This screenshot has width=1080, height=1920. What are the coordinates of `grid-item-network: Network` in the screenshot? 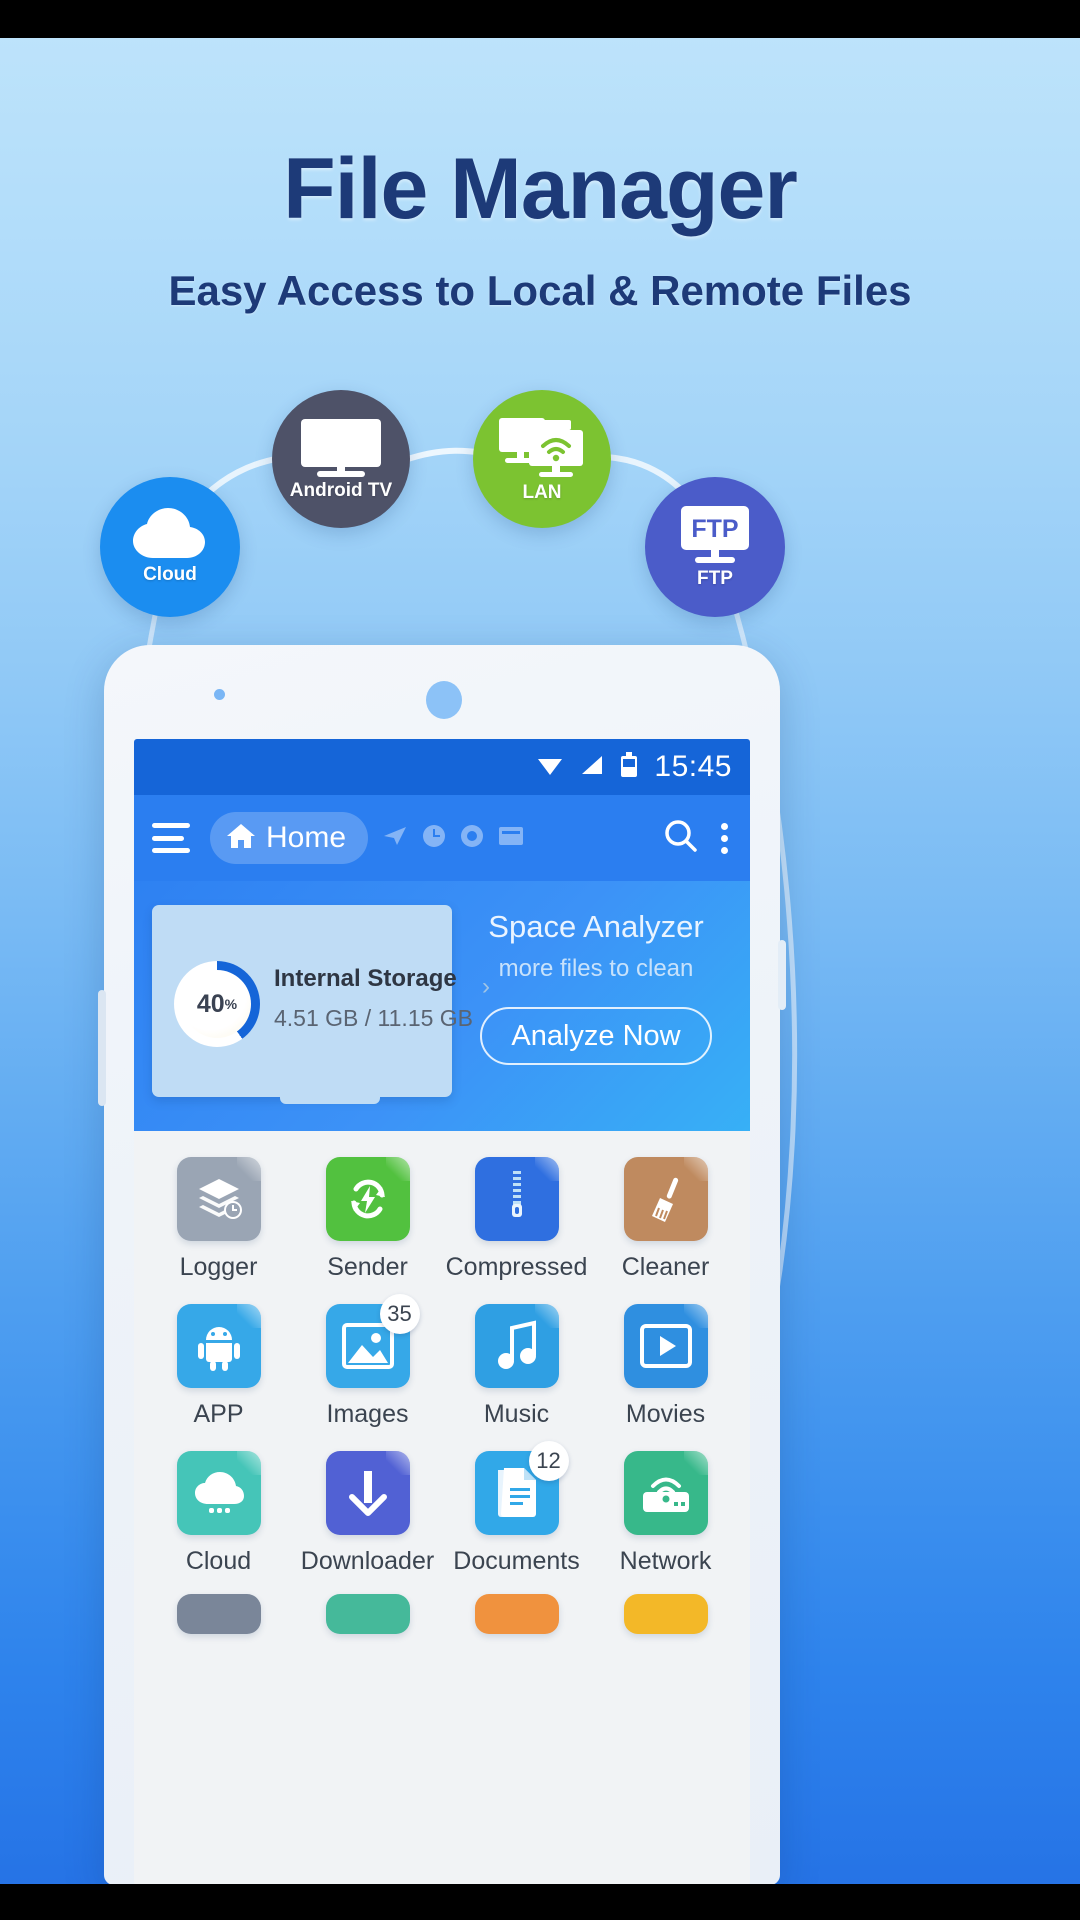 It's located at (665, 1513).